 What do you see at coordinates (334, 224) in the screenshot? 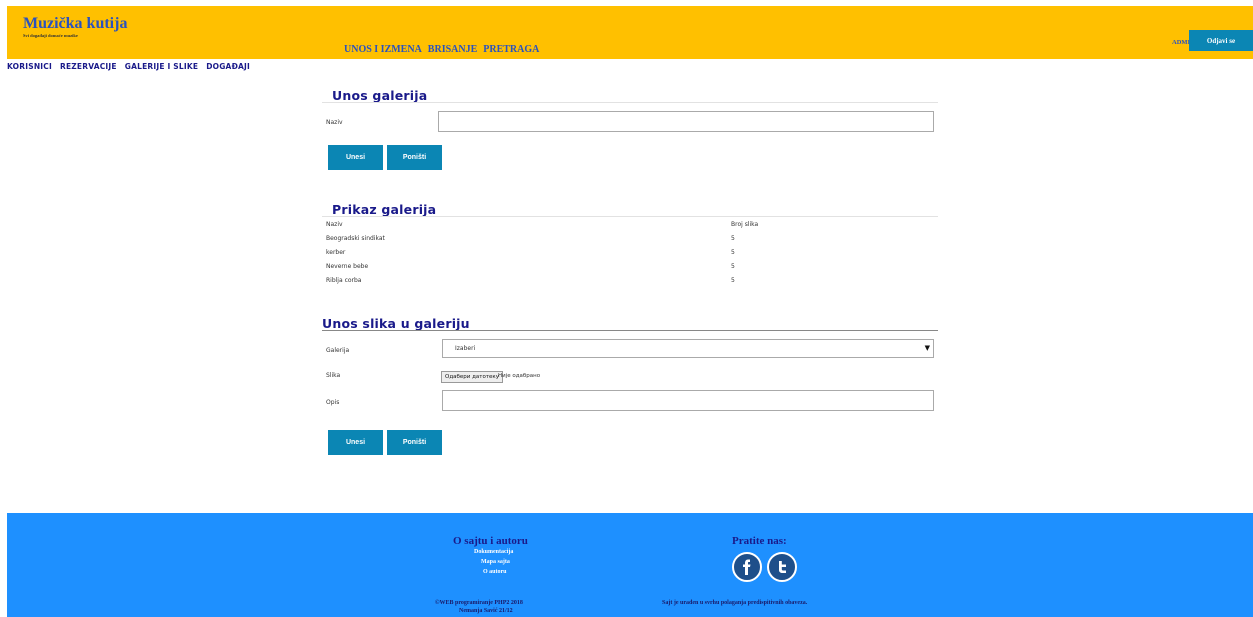
I see `column-header-naziv: Naziv` at bounding box center [334, 224].